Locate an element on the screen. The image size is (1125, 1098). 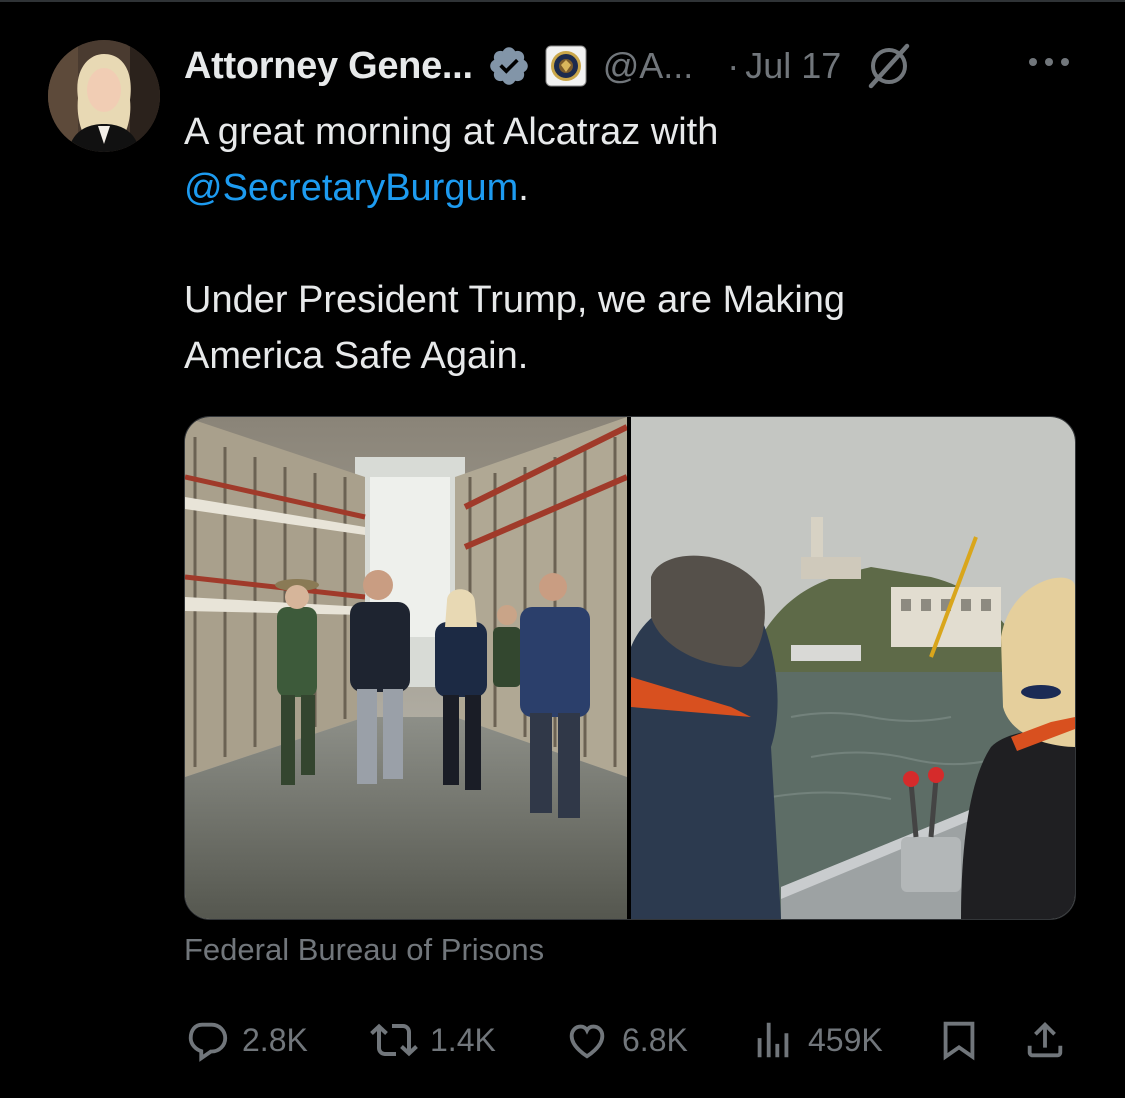
more-icon is located at coordinates (1049, 62).